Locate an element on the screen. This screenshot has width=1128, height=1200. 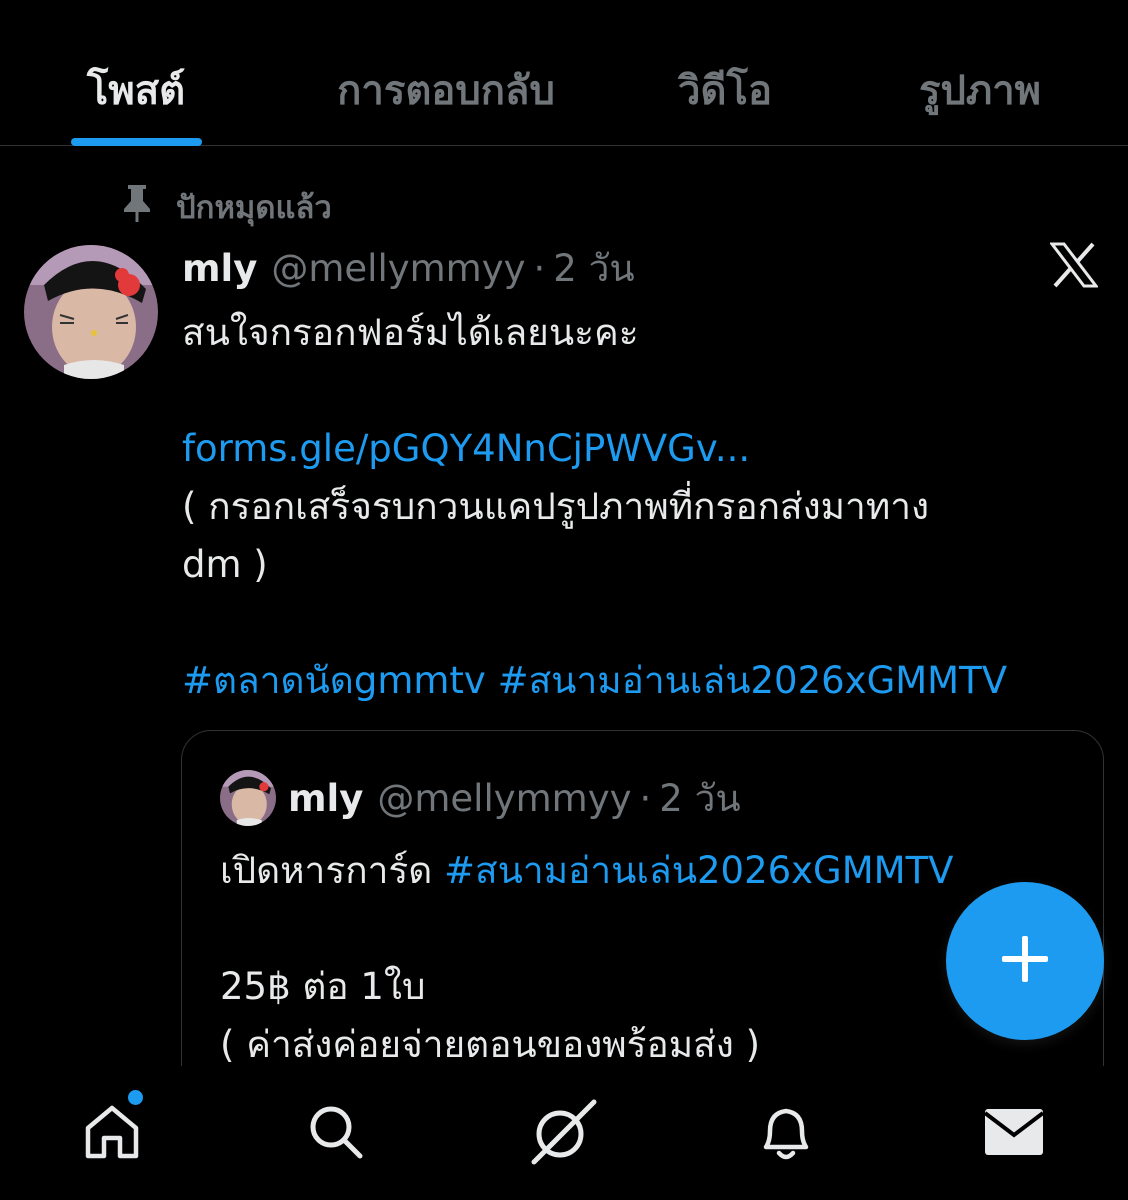
quote-hashtag: #สนามอ่านเล่น2026xGMMTV is located at coordinates (698, 870).